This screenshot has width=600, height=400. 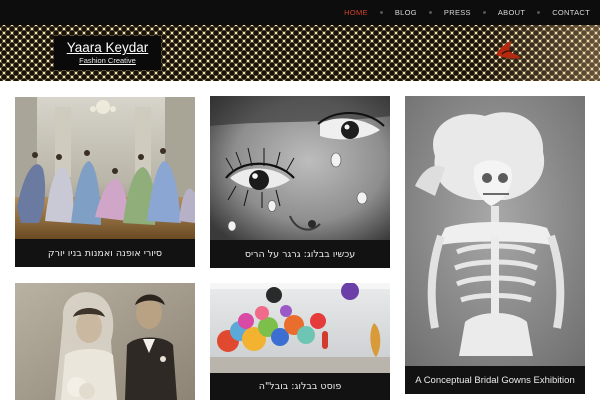 I want to click on post-card: עכשיו בבלוג: גרגר על הריס, so click(x=300, y=182).